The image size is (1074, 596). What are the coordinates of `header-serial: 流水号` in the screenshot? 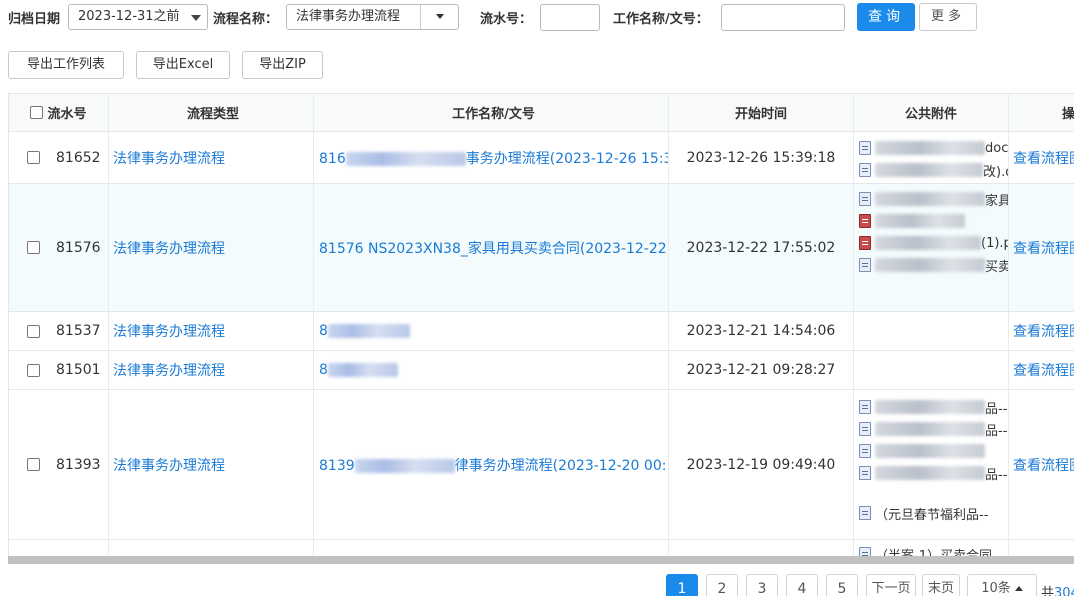 It's located at (59, 112).